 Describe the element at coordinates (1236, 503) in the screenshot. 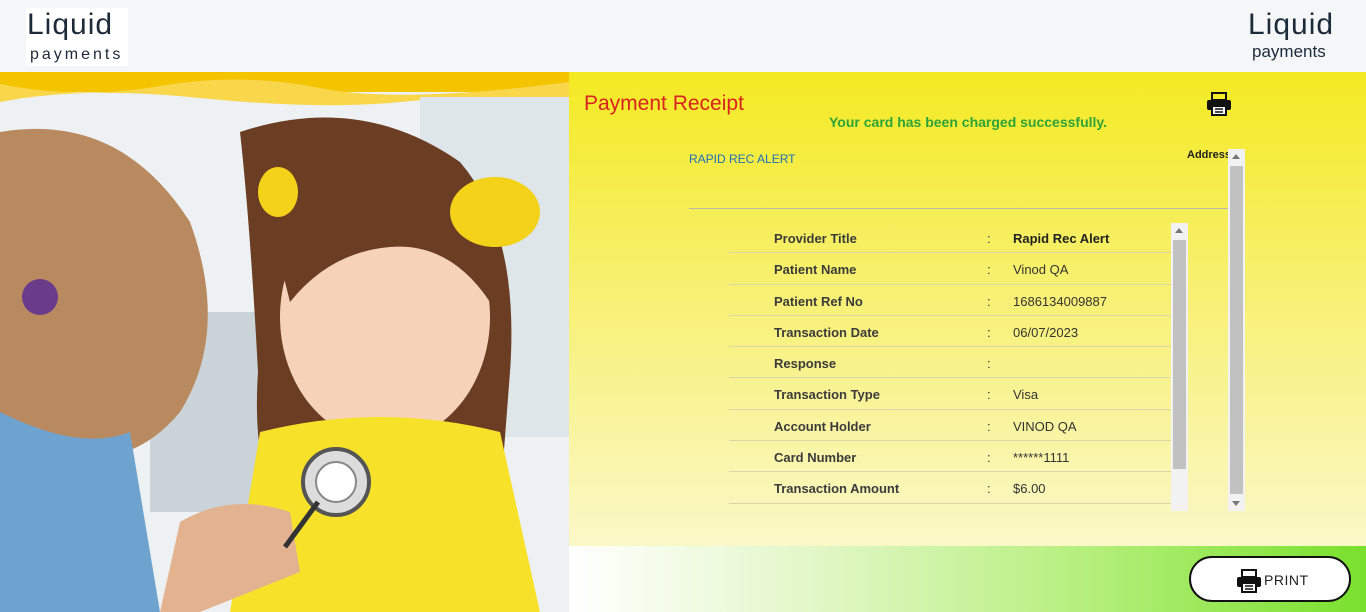

I see `scroll-down-icon` at that location.